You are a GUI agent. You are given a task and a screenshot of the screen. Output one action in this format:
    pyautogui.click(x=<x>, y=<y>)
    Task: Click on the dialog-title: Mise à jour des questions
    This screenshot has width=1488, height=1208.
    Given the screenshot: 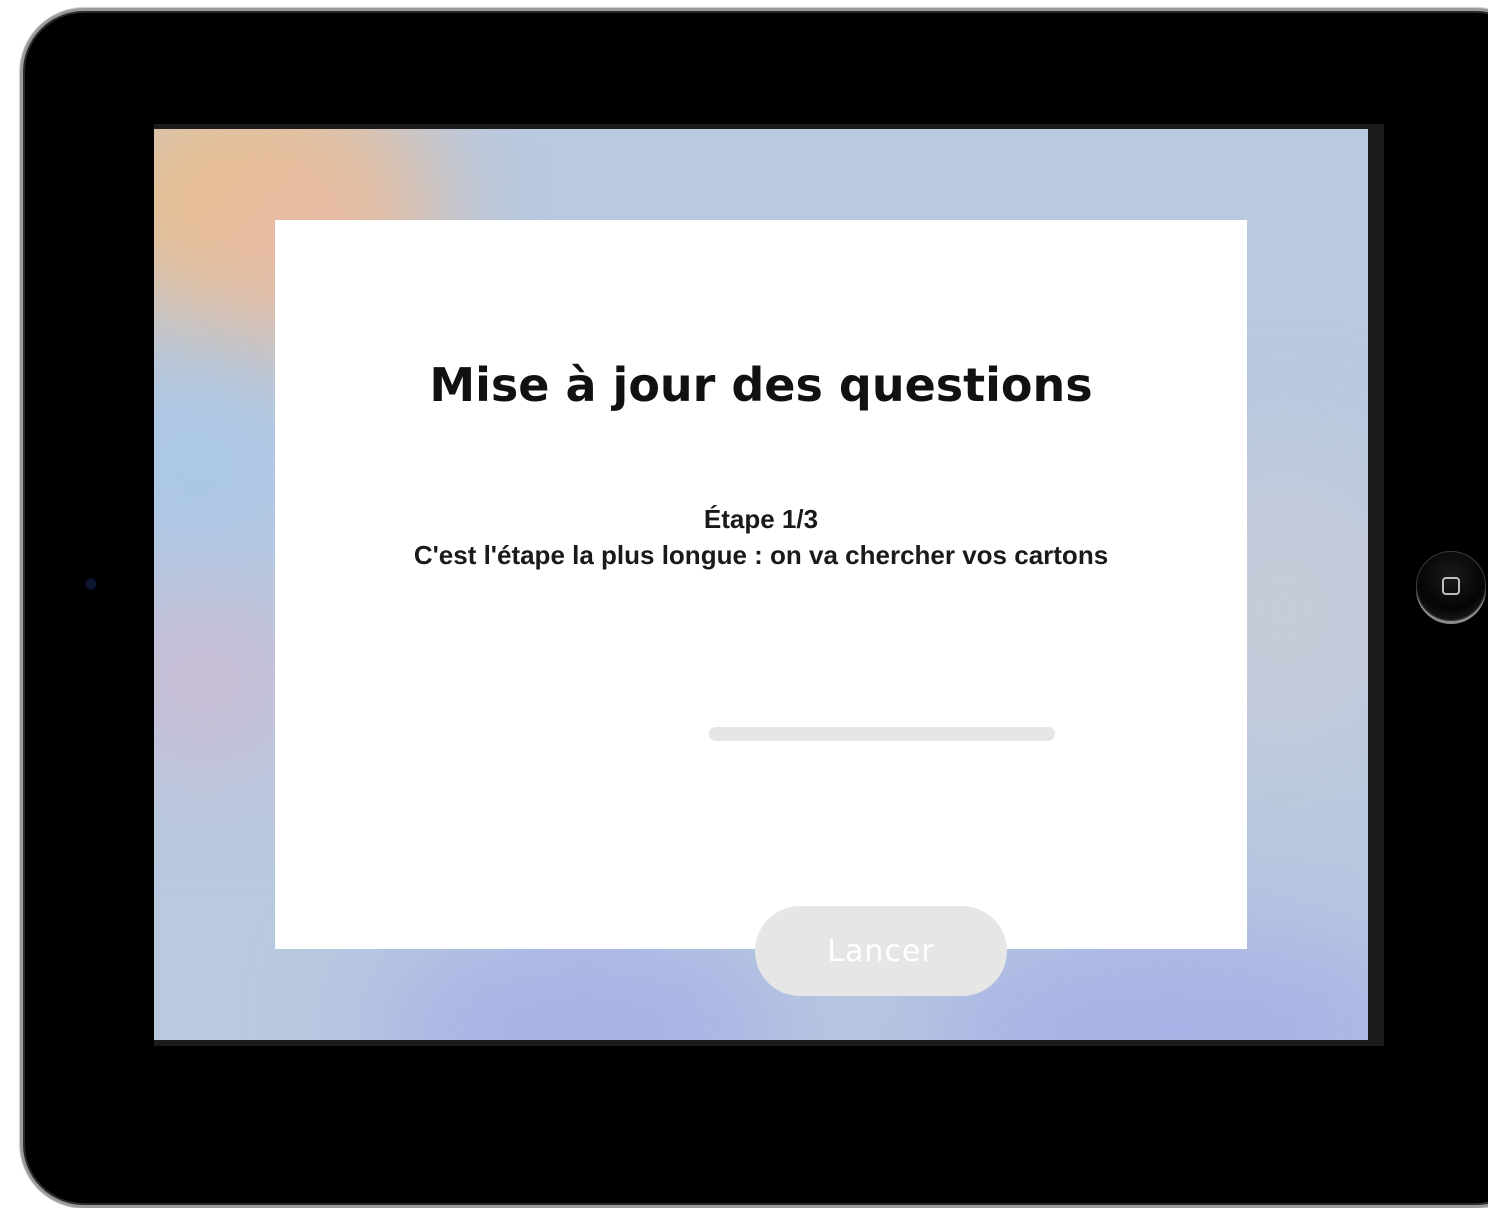 What is the action you would take?
    pyautogui.click(x=761, y=385)
    